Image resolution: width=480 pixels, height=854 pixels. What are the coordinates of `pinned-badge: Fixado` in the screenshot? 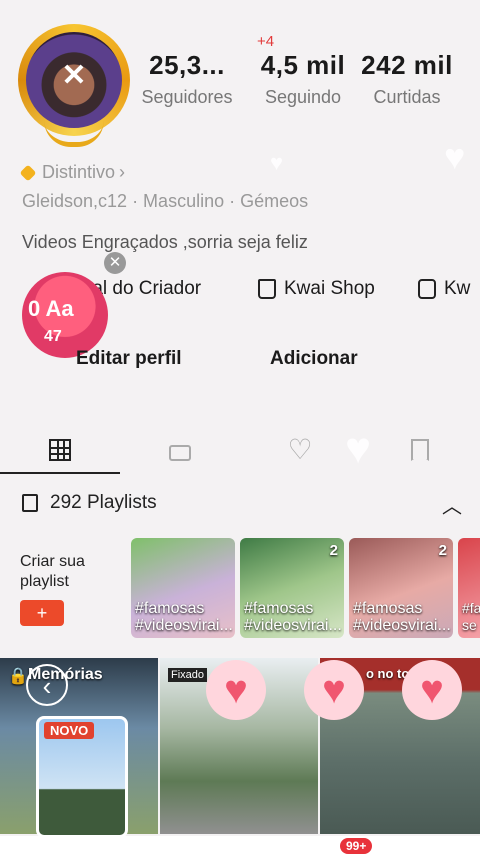 It's located at (188, 675).